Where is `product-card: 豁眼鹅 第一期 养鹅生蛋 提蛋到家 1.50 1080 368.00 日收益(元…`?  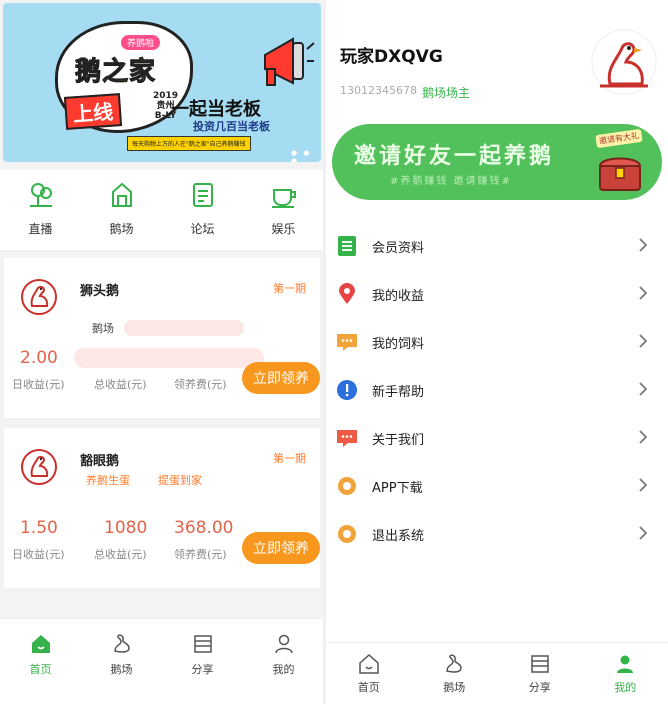 product-card: 豁眼鹅 第一期 养鹅生蛋 提蛋到家 1.50 1080 368.00 日收益(元… is located at coordinates (162, 508).